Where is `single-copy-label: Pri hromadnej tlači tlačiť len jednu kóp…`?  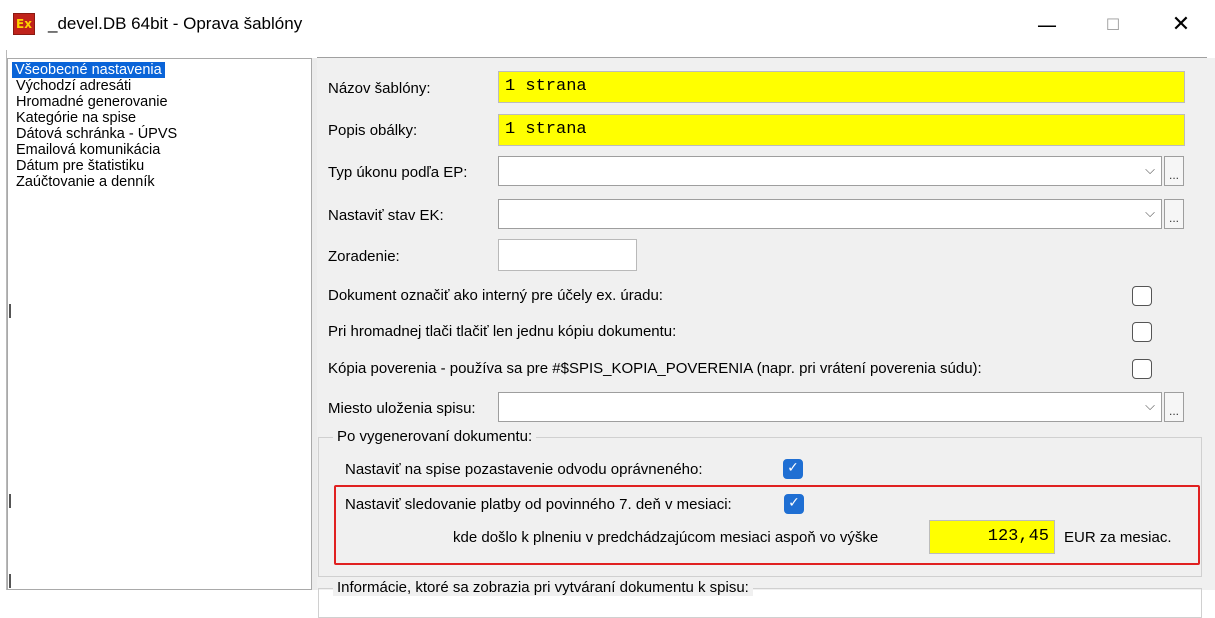
single-copy-label: Pri hromadnej tlači tlačiť len jednu kóp… is located at coordinates (502, 331).